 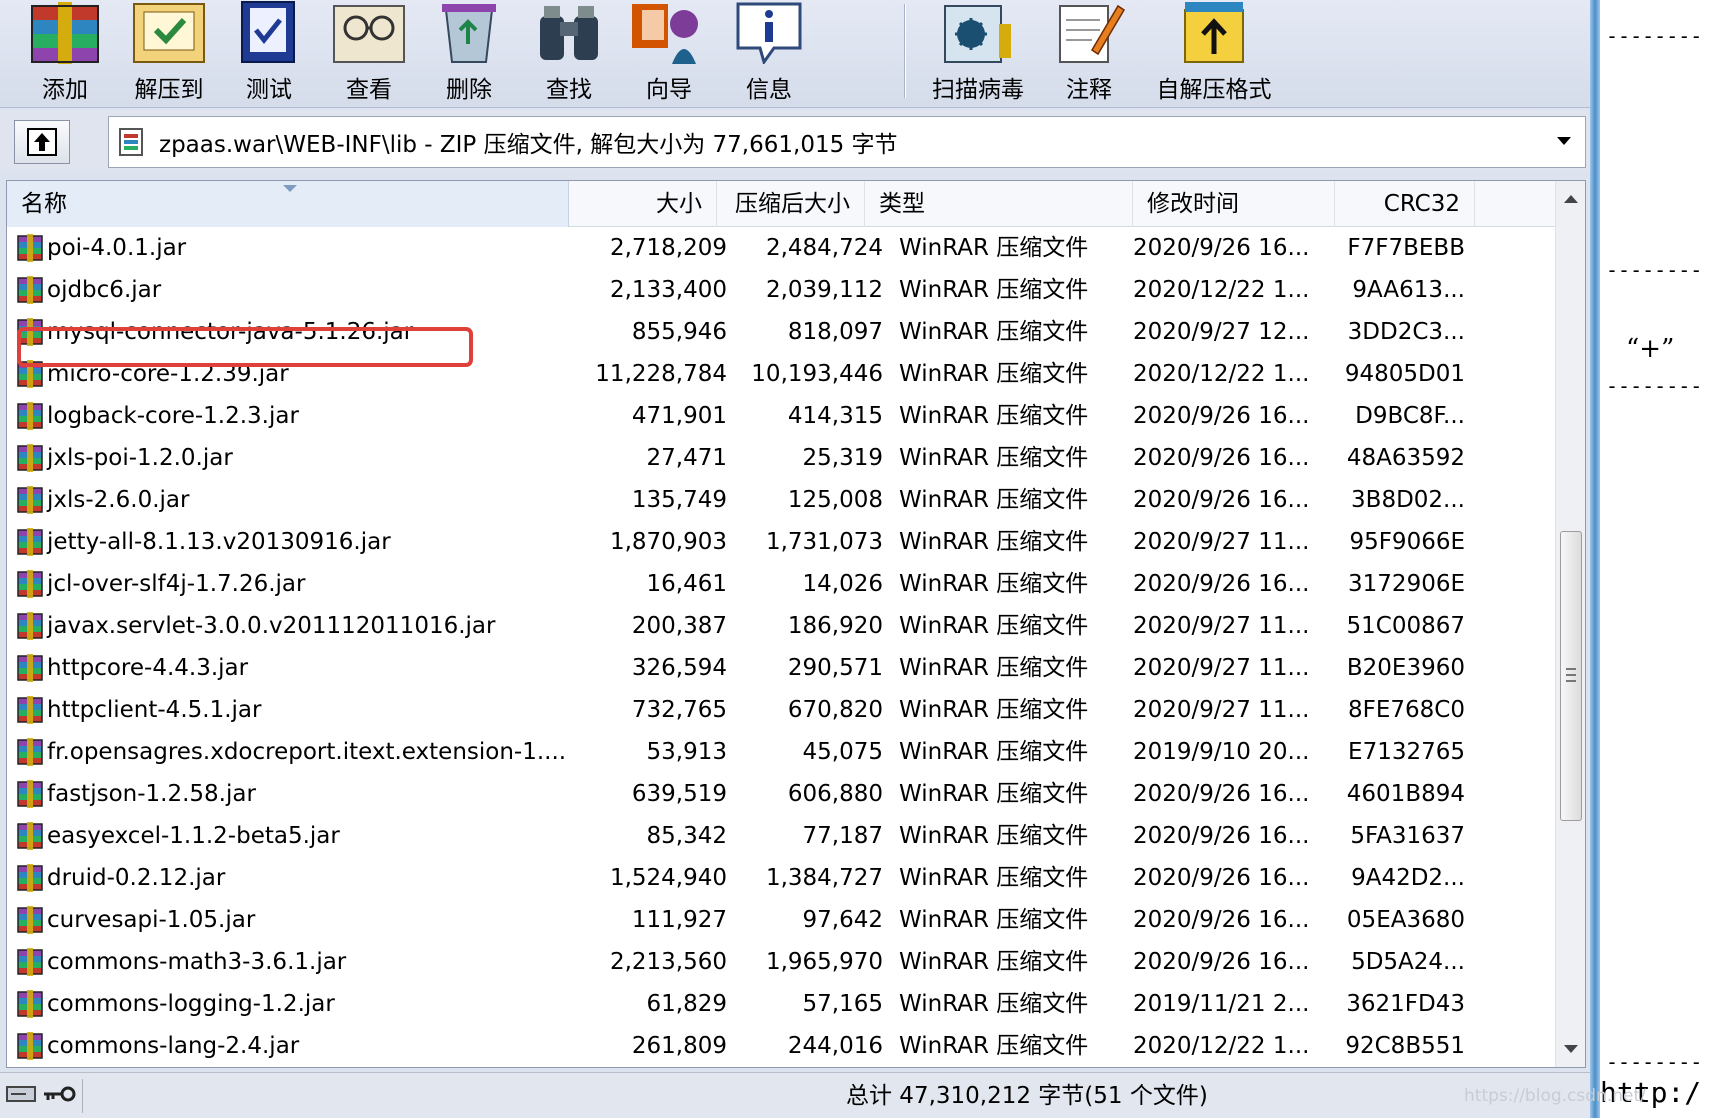 I want to click on file-name: ojdbc6.jar, so click(x=104, y=290).